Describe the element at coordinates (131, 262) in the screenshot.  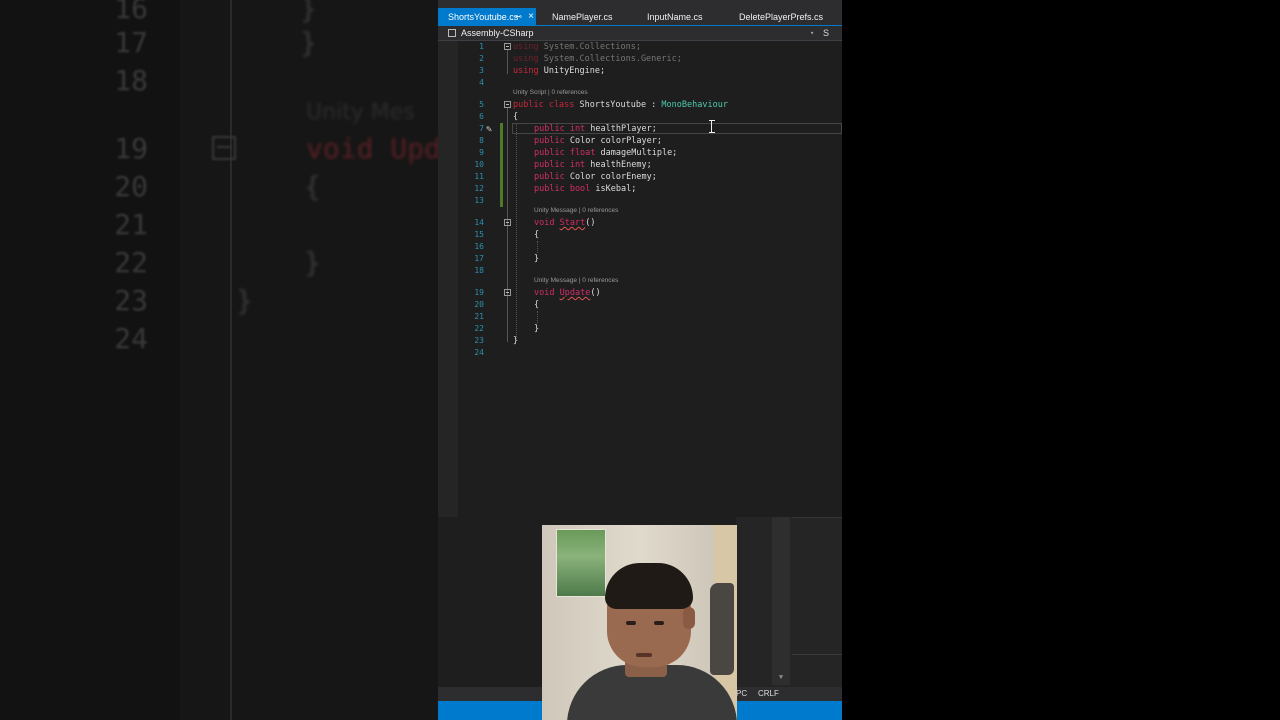
I see `background-line-number: 22` at that location.